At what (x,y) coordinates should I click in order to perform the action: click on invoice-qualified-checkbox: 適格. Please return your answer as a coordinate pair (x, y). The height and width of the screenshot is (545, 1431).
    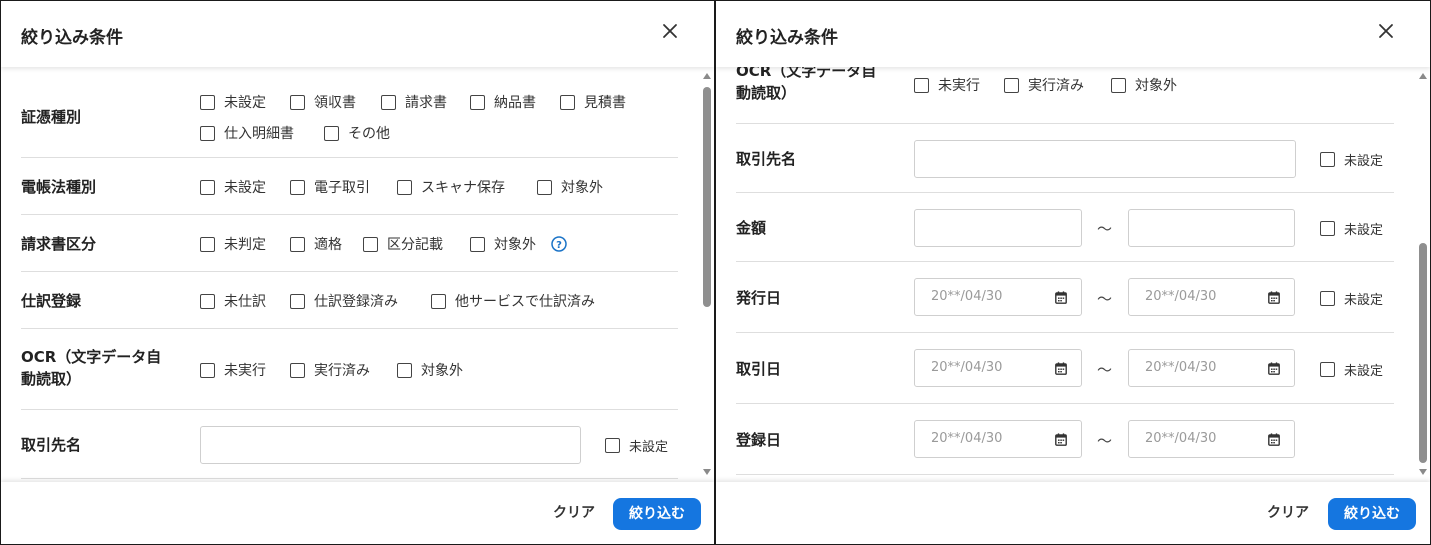
    Looking at the image, I should click on (316, 244).